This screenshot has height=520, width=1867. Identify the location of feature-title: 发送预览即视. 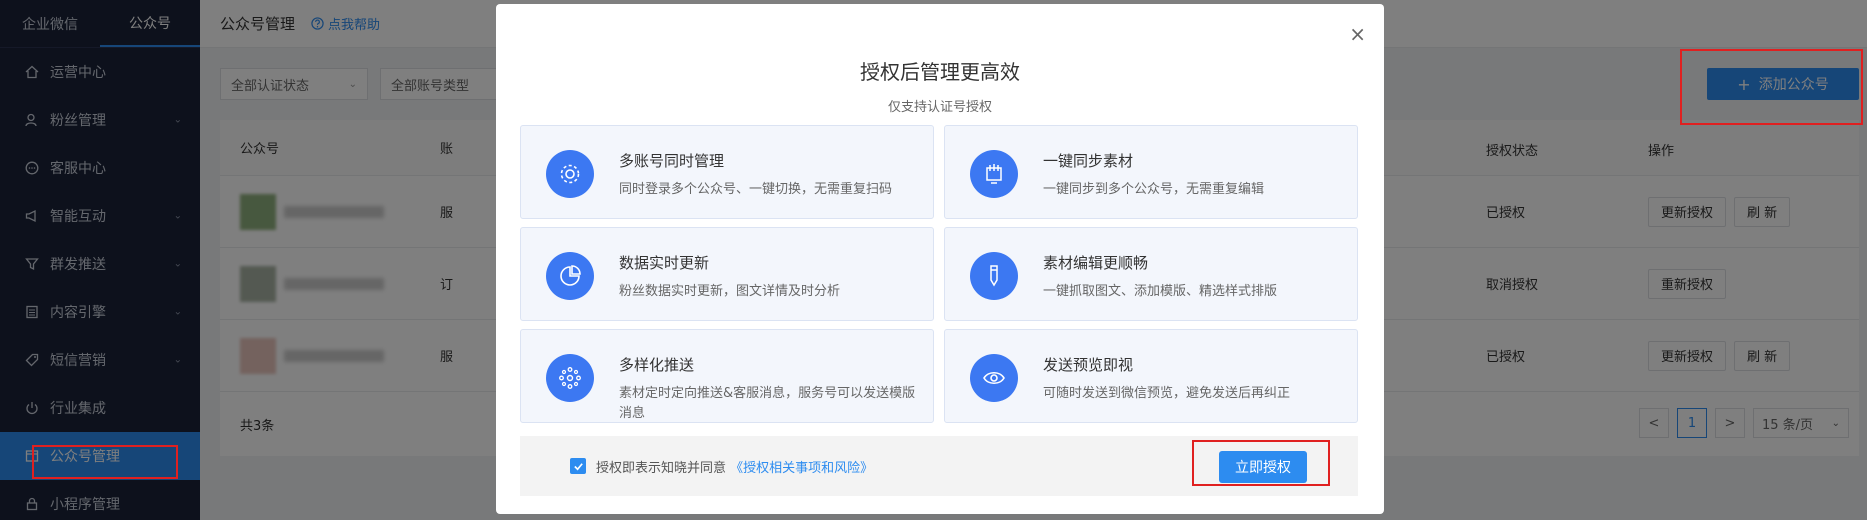
(1088, 365).